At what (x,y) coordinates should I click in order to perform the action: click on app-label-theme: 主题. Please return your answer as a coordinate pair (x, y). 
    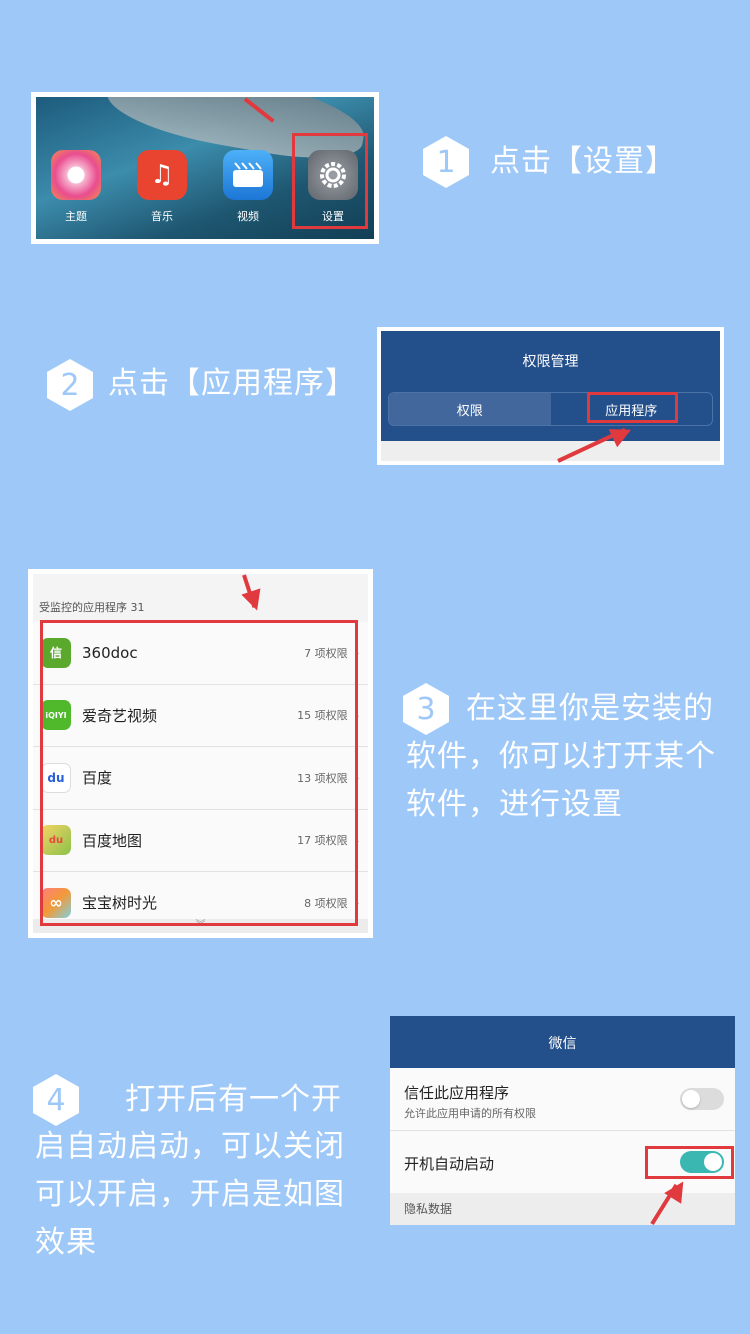
    Looking at the image, I should click on (76, 216).